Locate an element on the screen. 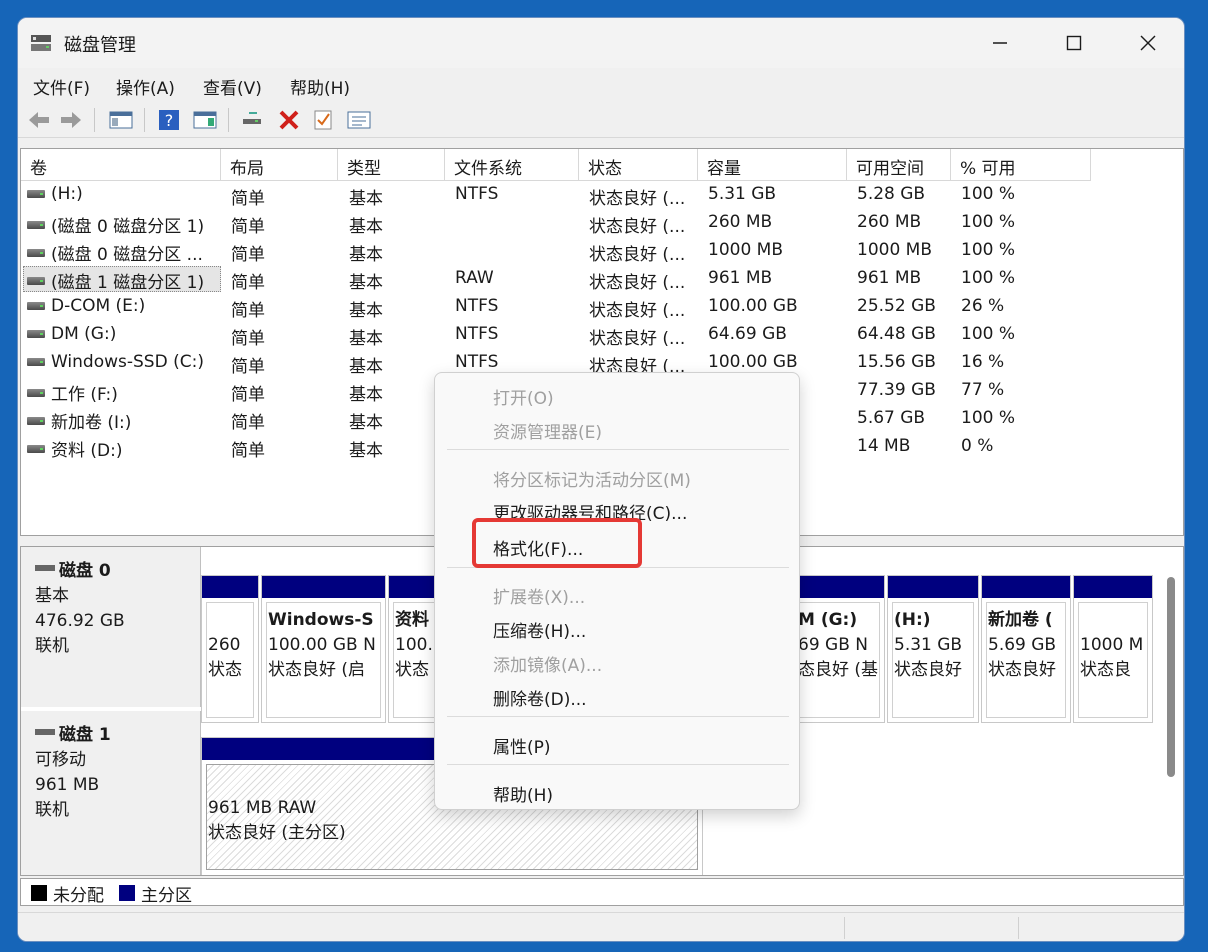 Image resolution: width=1208 pixels, height=952 pixels. volume-name: (H:) is located at coordinates (67, 194).